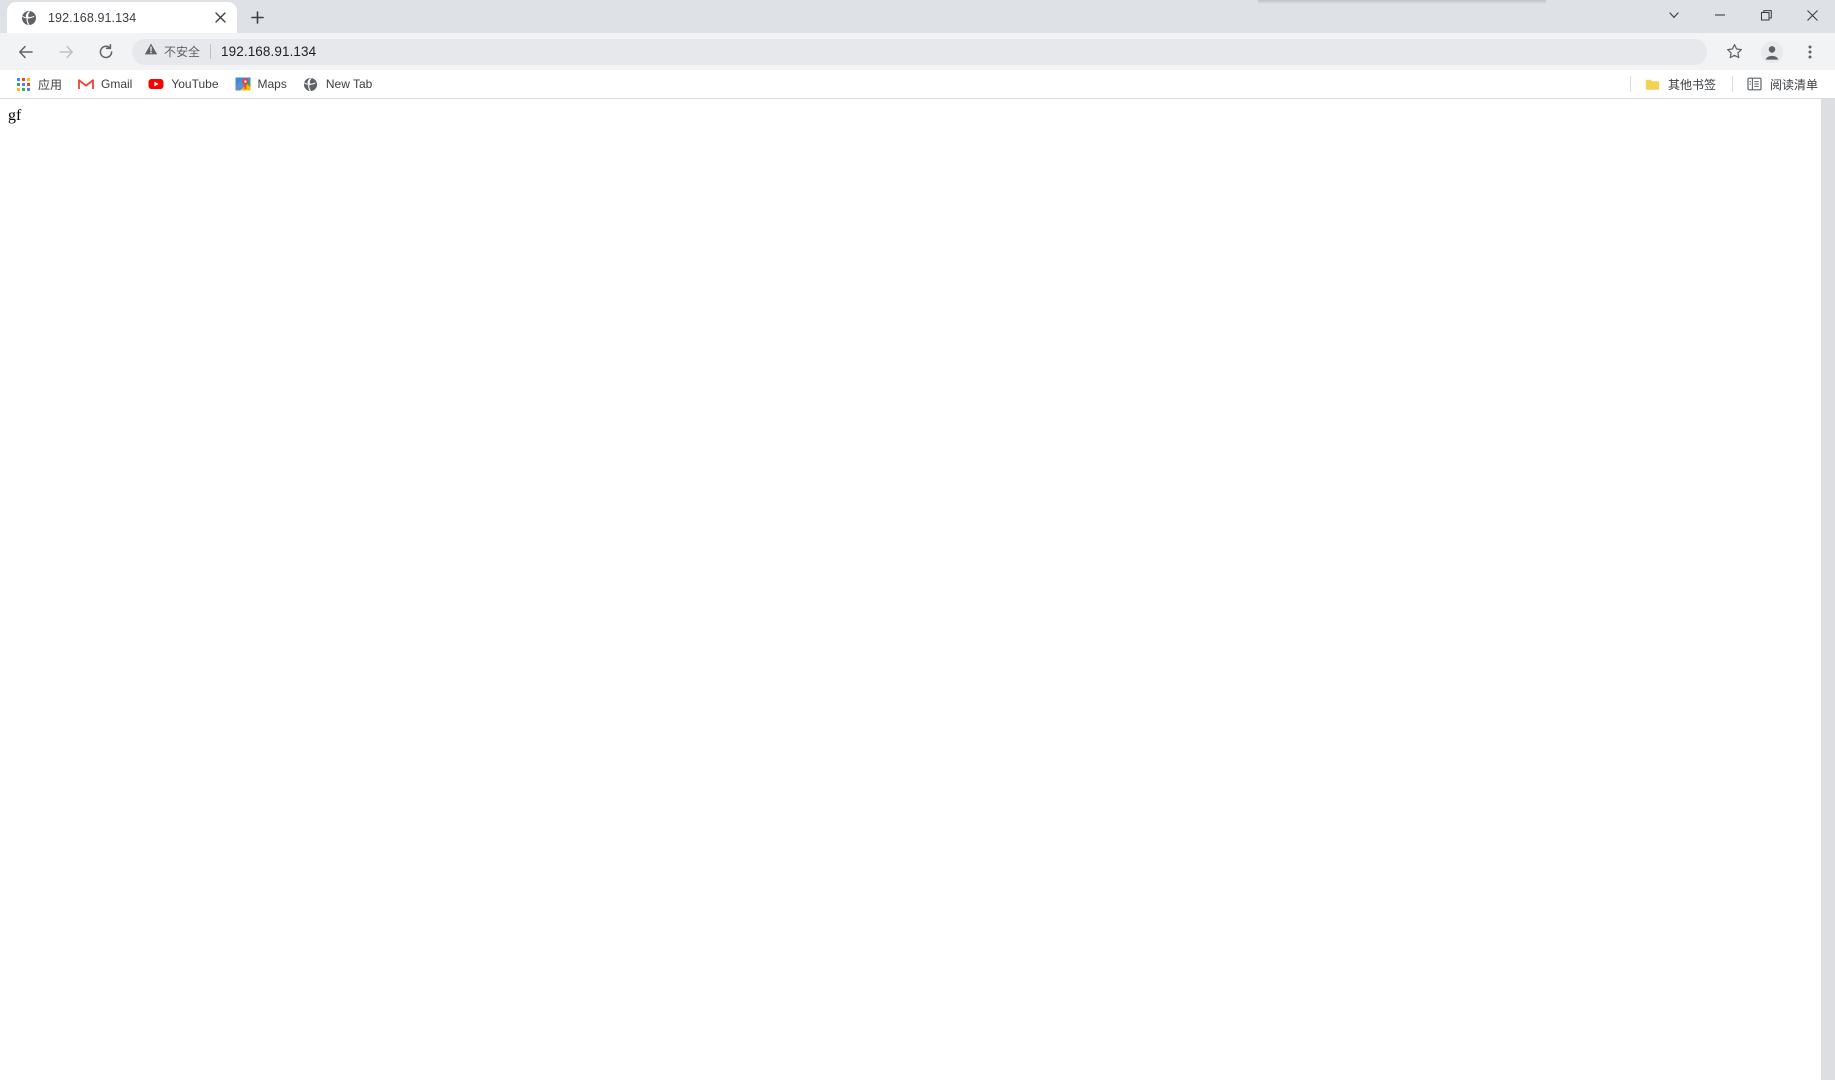 The width and height of the screenshot is (1835, 1080). What do you see at coordinates (92, 17) in the screenshot?
I see `tab-title: 192.168.91.134` at bounding box center [92, 17].